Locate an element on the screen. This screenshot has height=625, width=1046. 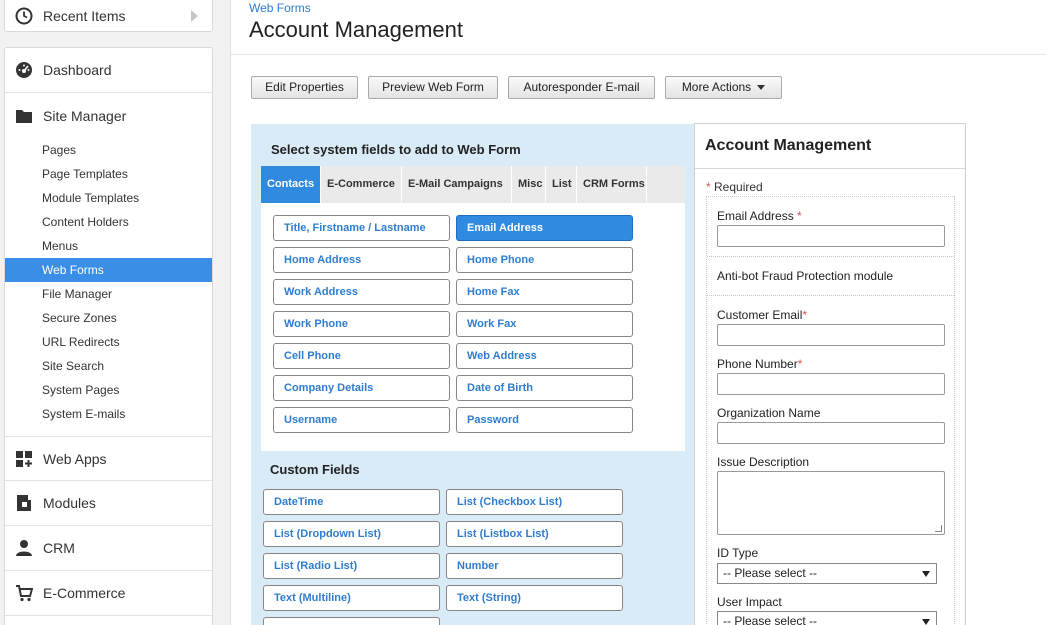
field-home-phone: Home Phone is located at coordinates (544, 260).